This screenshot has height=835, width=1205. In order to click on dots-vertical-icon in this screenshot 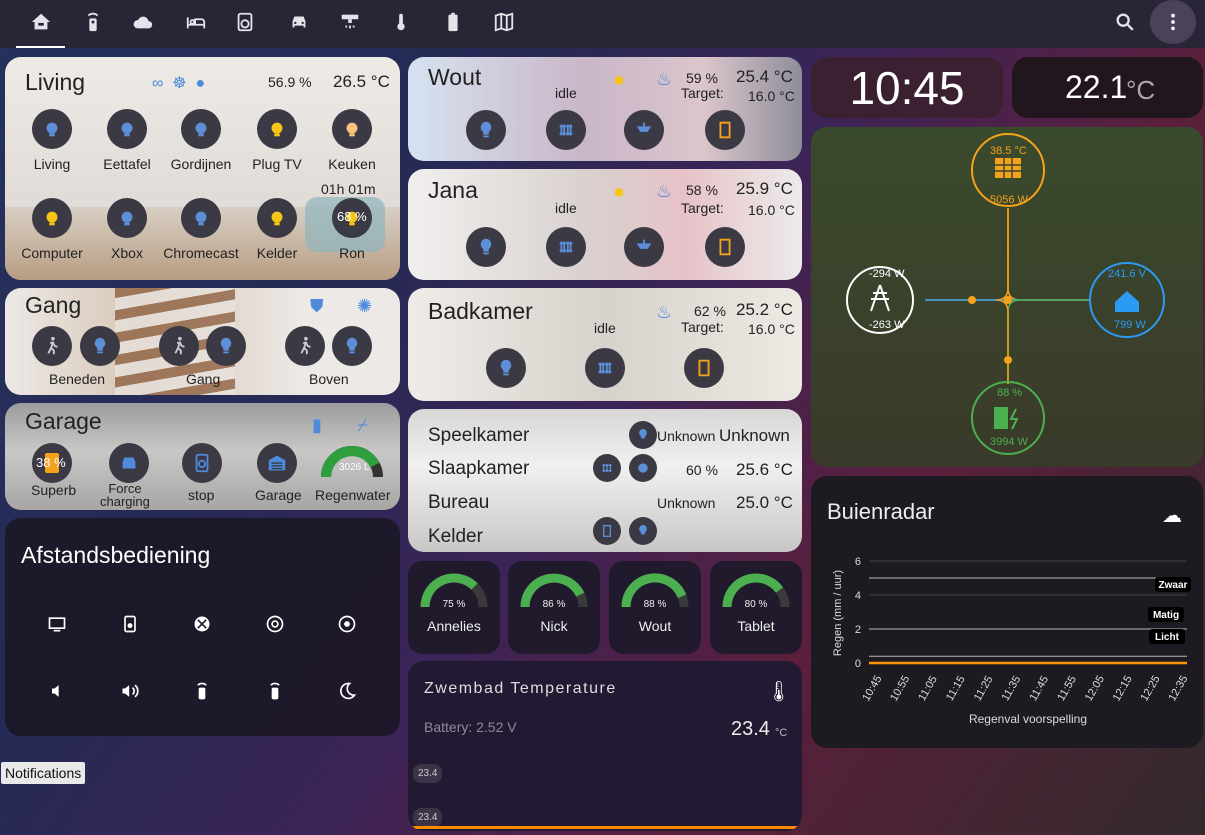, I will do `click(1173, 22)`.